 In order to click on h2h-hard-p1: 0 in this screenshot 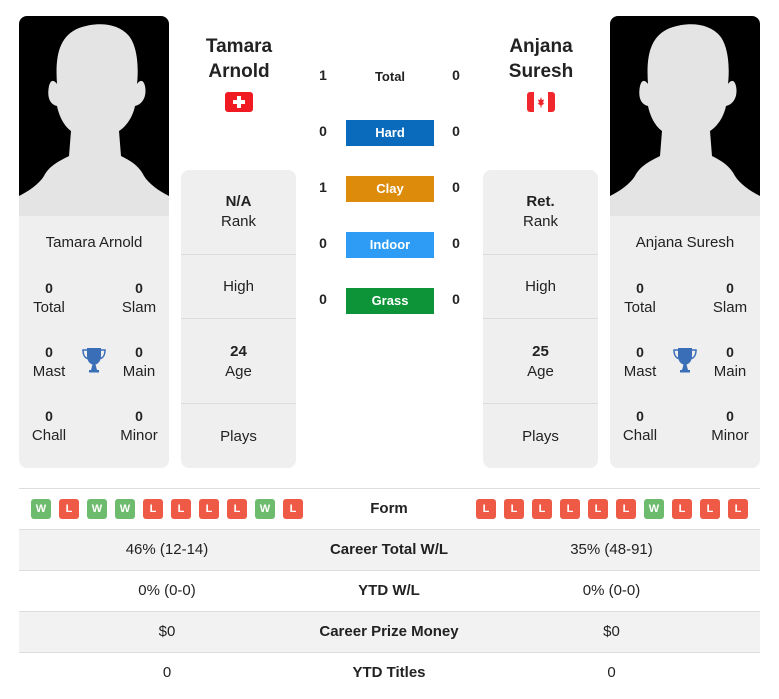, I will do `click(323, 131)`.